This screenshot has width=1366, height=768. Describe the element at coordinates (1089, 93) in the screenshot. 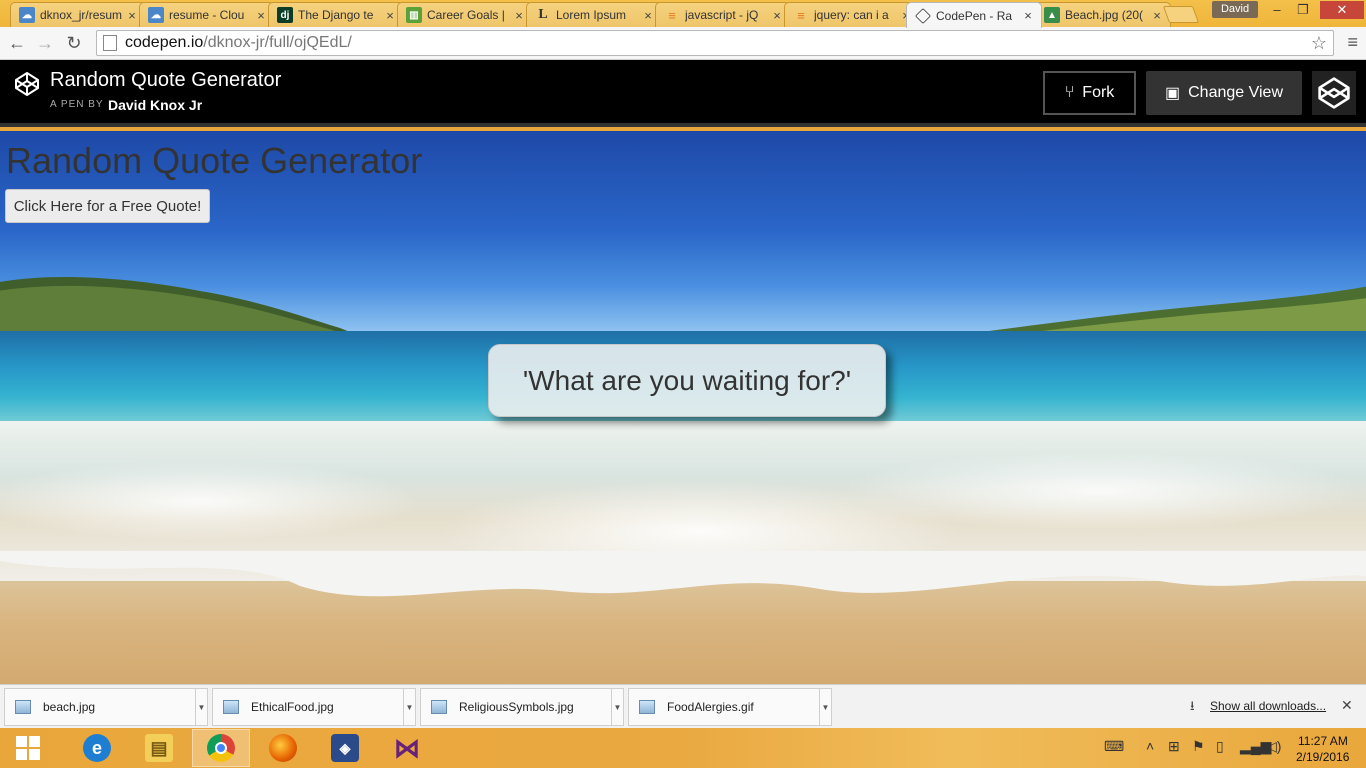

I see `fork-button: ⑂ Fork` at that location.